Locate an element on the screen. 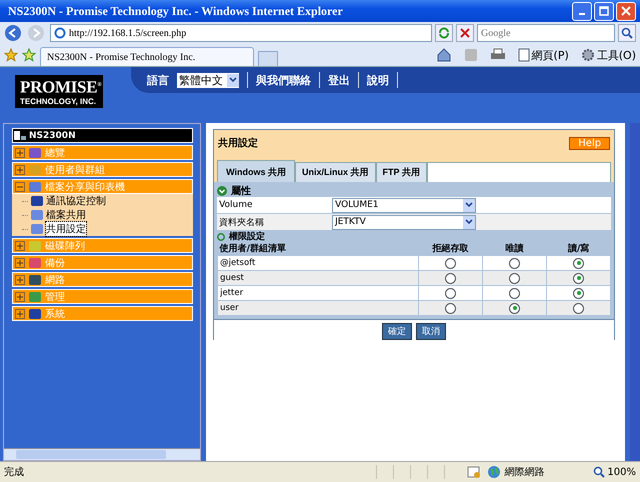  form-button: 取消 is located at coordinates (431, 331).